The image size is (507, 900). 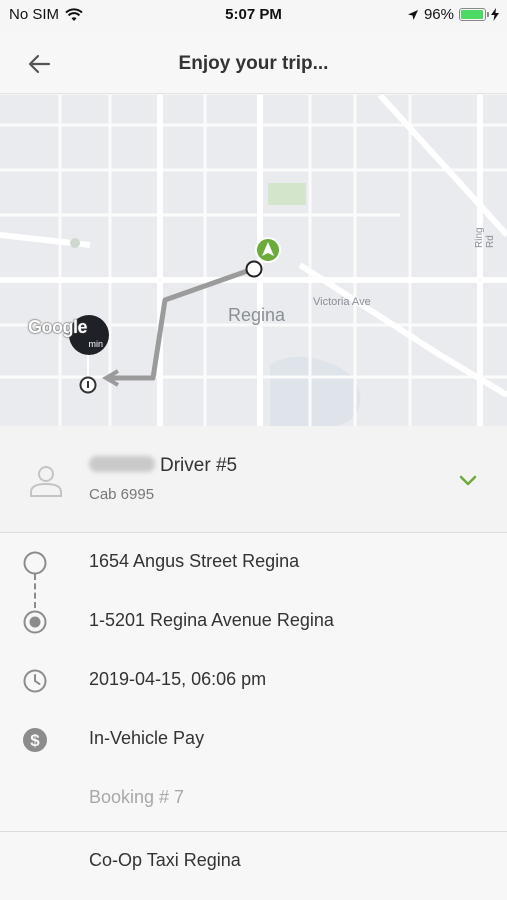 What do you see at coordinates (75, 243) in the screenshot?
I see `poi-marker` at bounding box center [75, 243].